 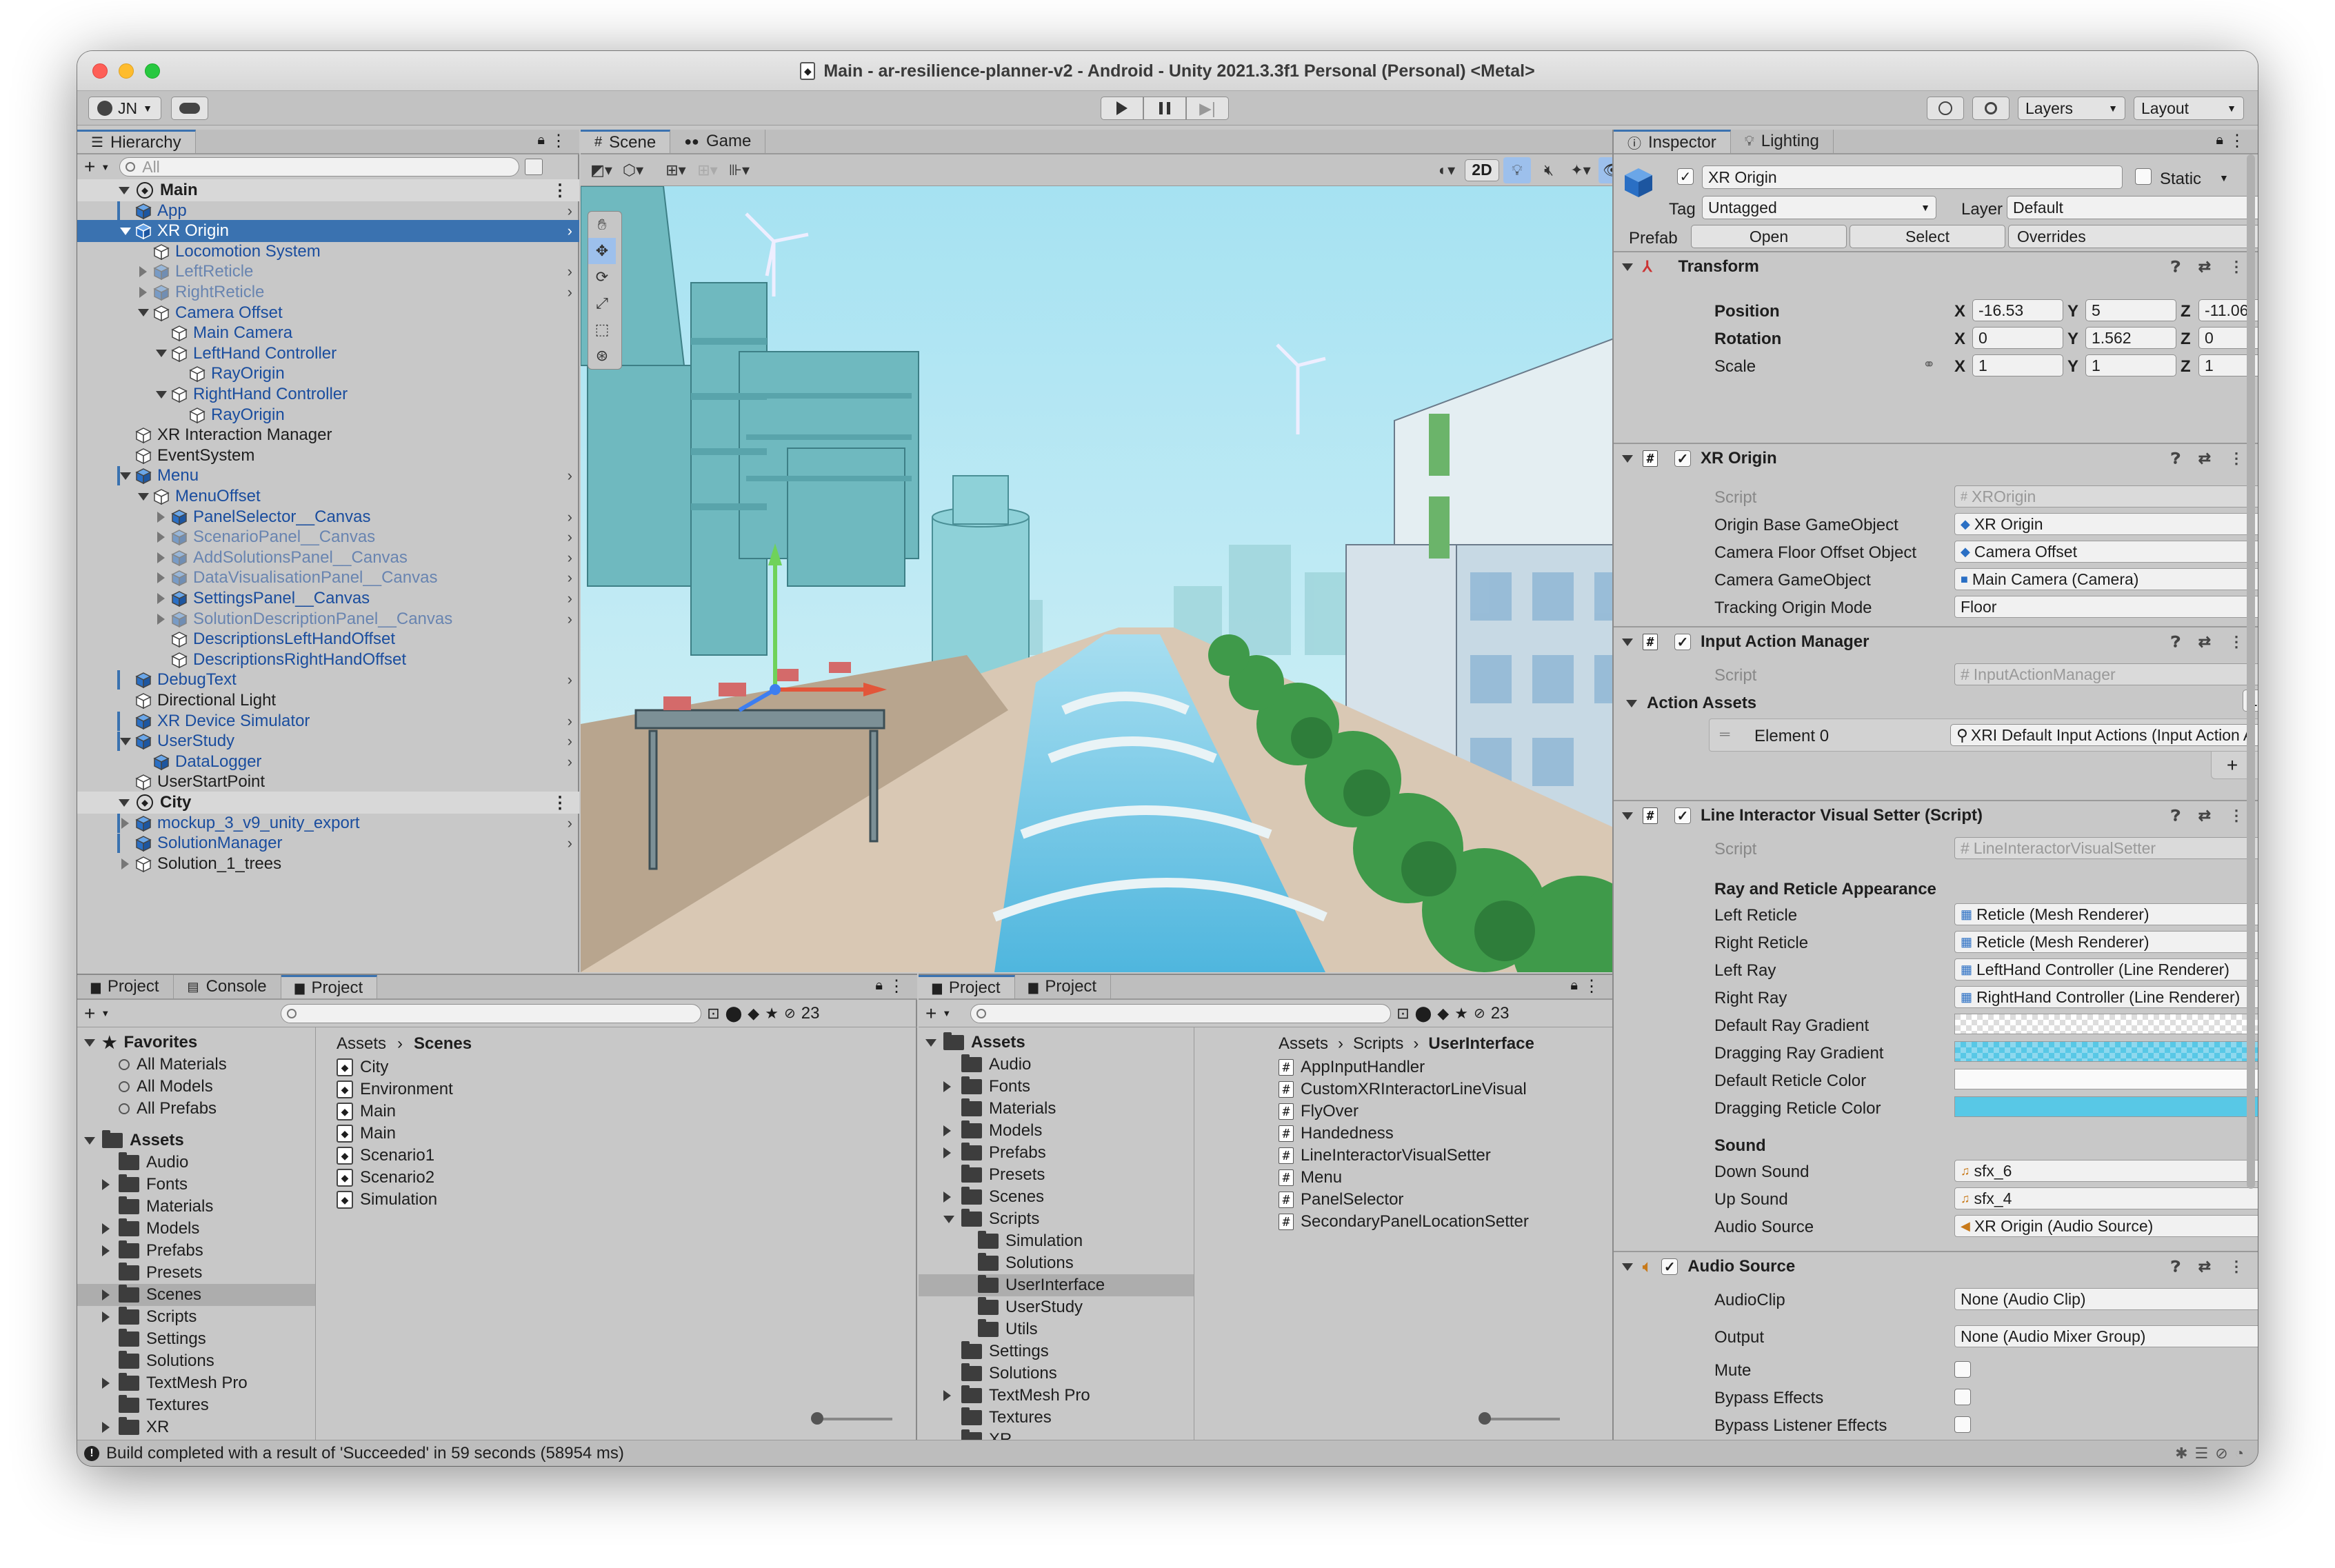 I want to click on link-icon: ⚭, so click(x=1929, y=365).